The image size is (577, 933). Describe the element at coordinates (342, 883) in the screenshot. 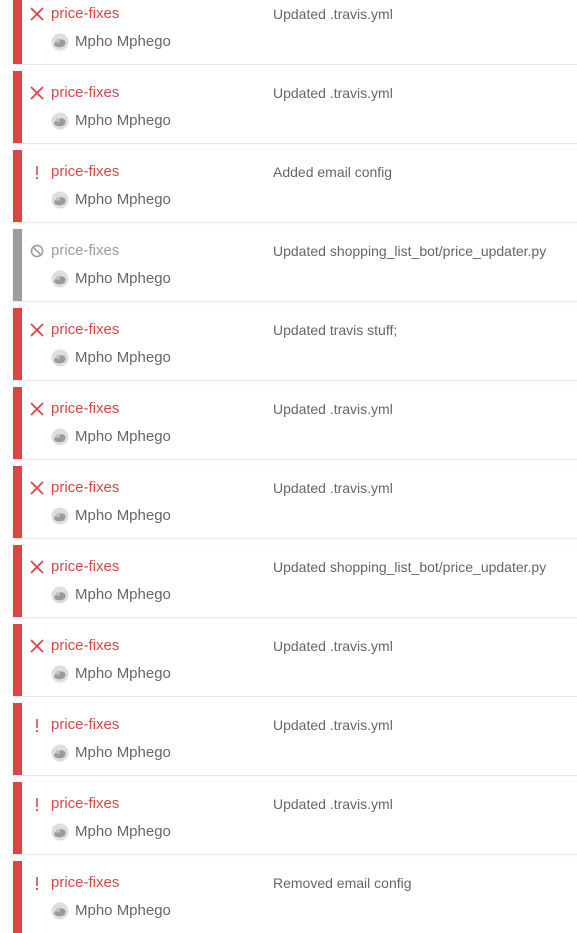

I see `commit-message: Removed email config` at that location.